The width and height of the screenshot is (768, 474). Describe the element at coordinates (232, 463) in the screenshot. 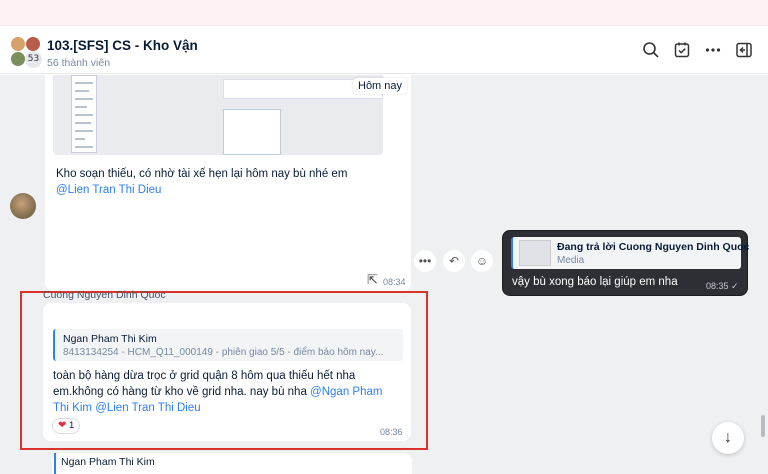

I see `partial-message-bubble: Ngan Pham Thi Kim` at that location.